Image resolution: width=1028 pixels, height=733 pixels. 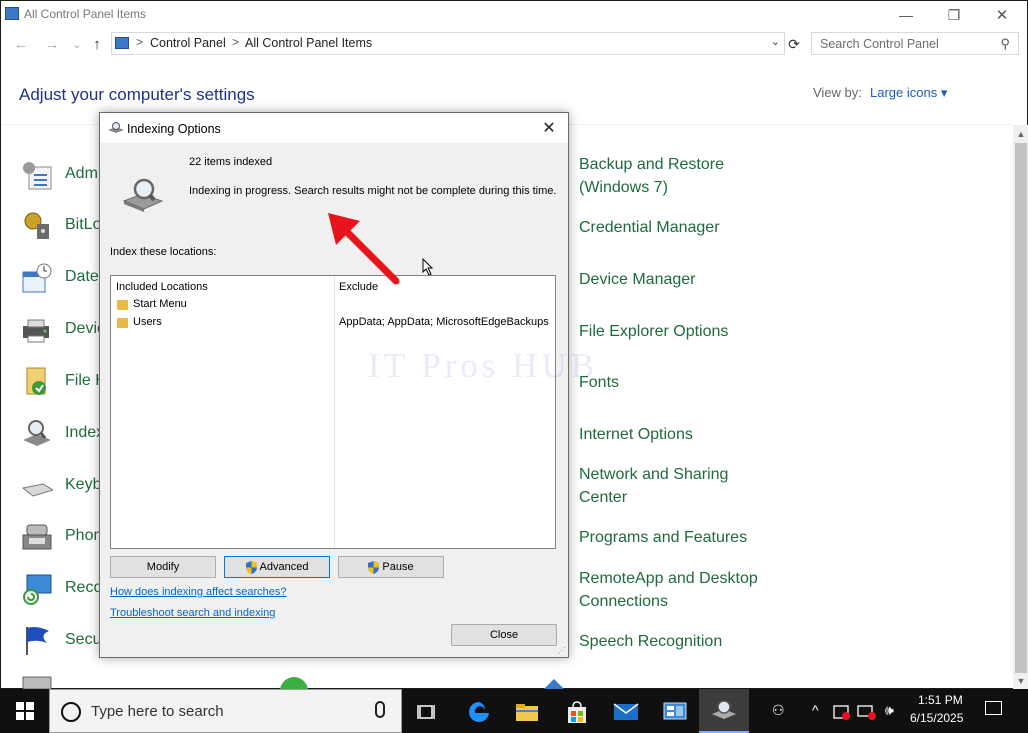 I want to click on cp-item-label: Center, so click(x=603, y=497).